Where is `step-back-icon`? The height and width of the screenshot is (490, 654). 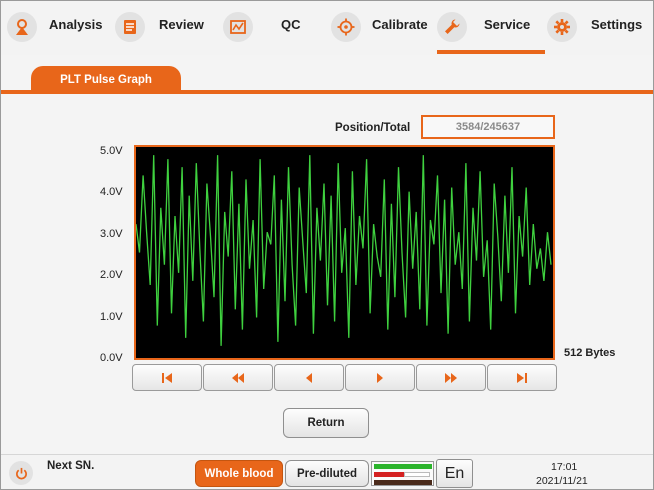 step-back-icon is located at coordinates (309, 377).